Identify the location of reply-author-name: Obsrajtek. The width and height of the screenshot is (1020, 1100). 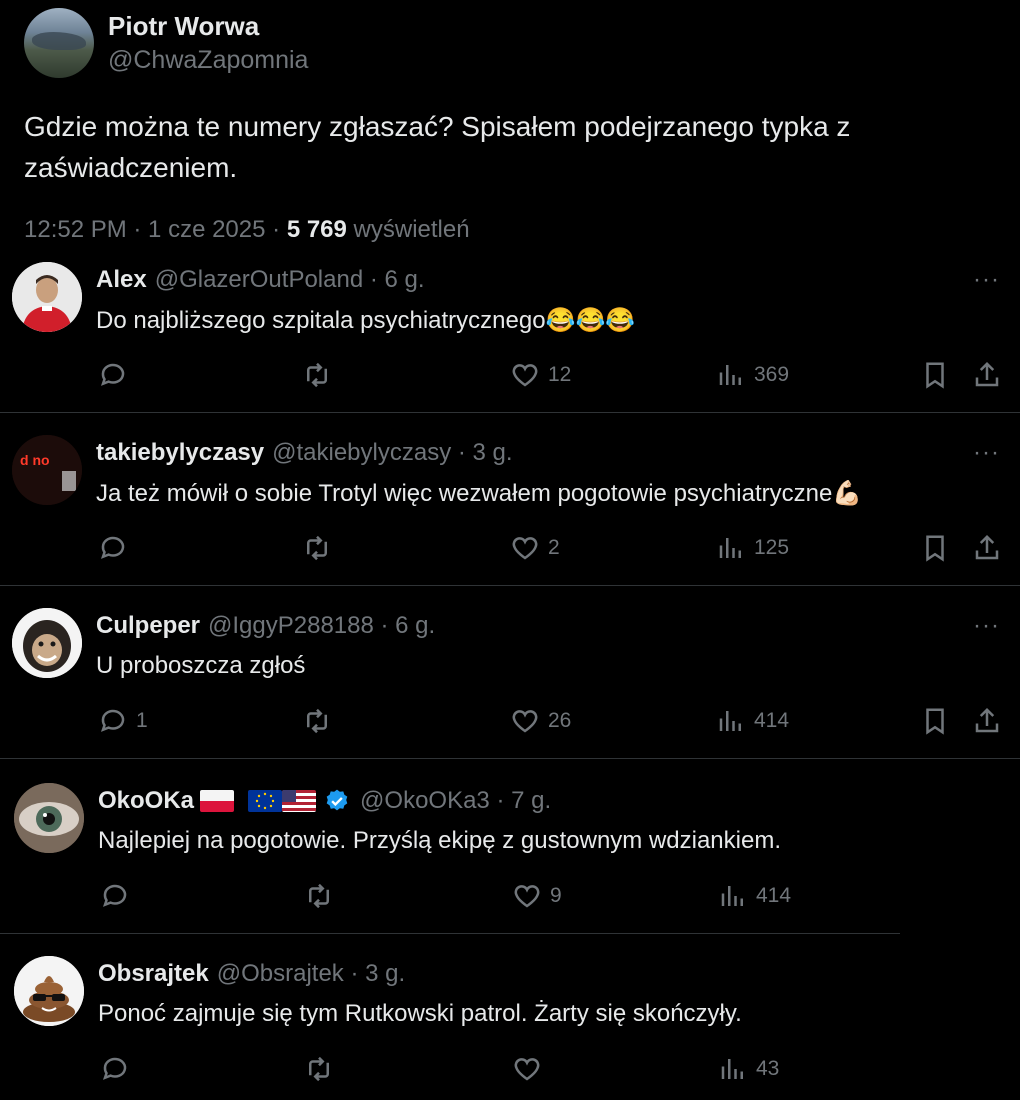
(153, 974).